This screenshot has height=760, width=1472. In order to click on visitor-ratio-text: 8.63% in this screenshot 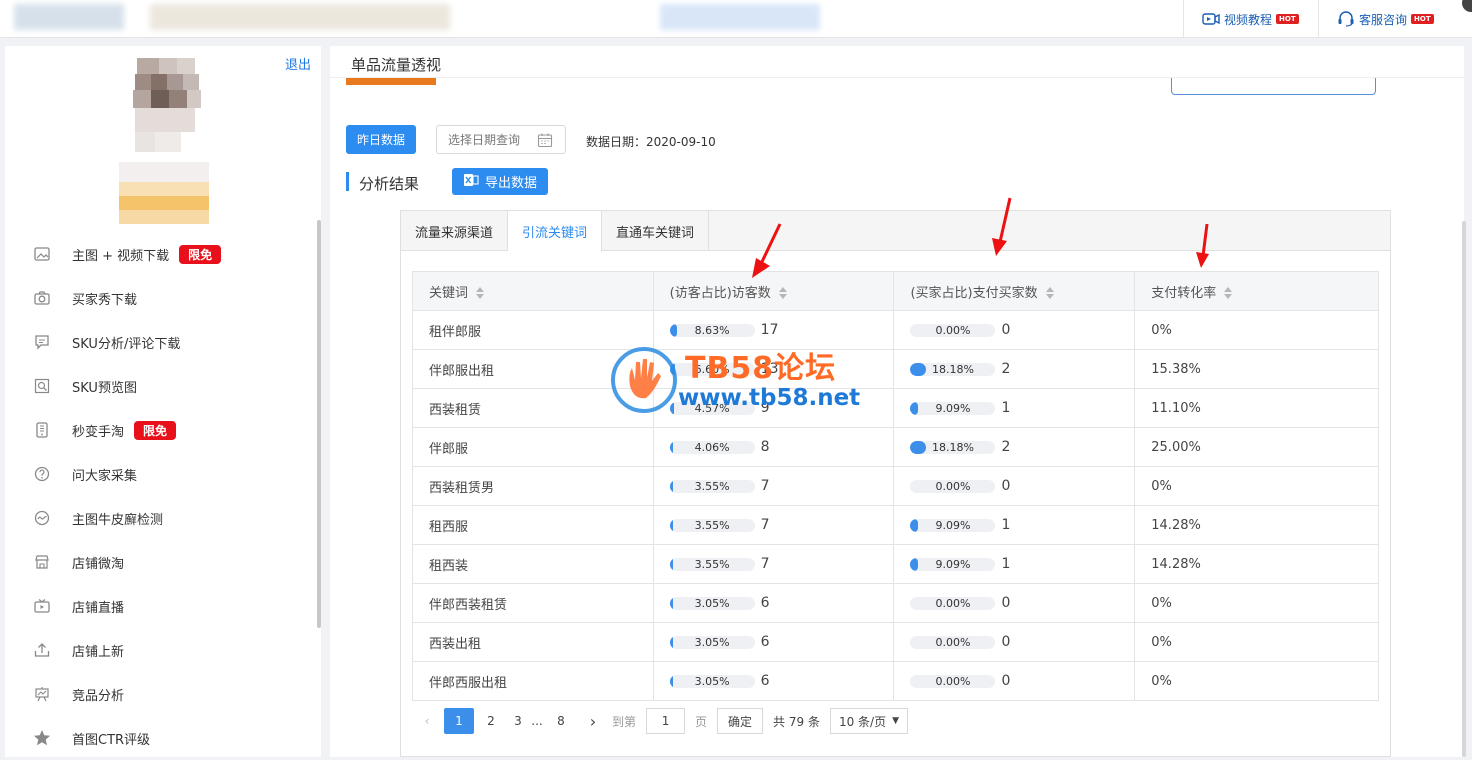, I will do `click(712, 330)`.